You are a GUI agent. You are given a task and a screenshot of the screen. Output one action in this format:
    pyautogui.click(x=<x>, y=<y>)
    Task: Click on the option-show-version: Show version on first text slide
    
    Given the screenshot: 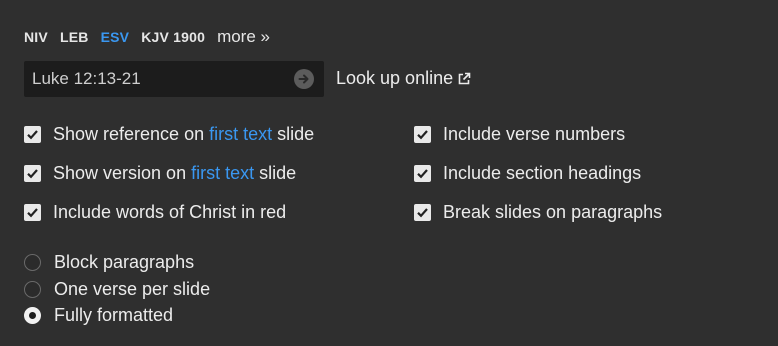 What is the action you would take?
    pyautogui.click(x=160, y=173)
    